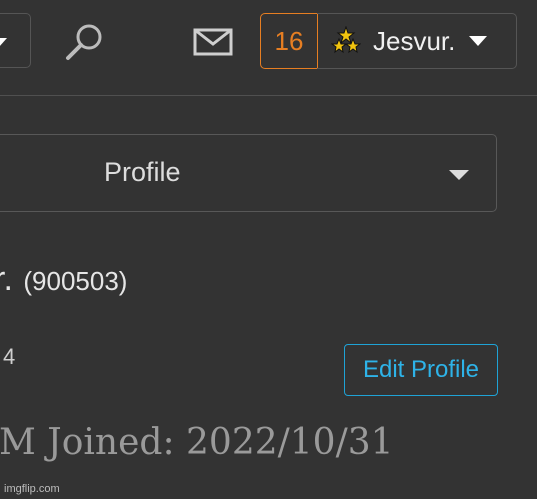  I want to click on joined-date: M Joined: 2022/10/31, so click(197, 442).